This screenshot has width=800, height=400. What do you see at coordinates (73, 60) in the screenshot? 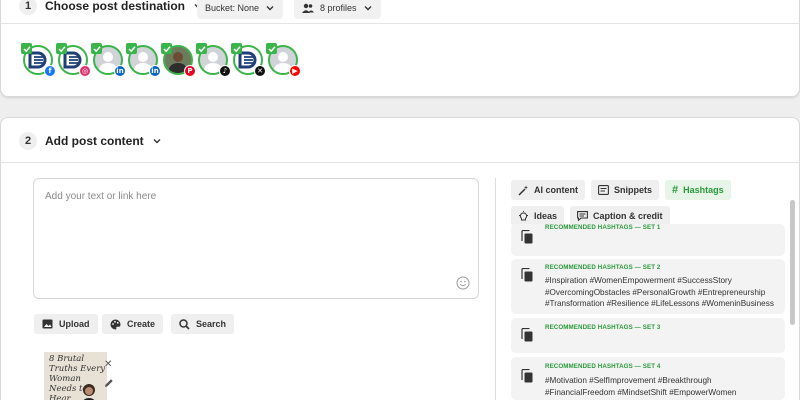
I see `profile-avatar: ◎` at bounding box center [73, 60].